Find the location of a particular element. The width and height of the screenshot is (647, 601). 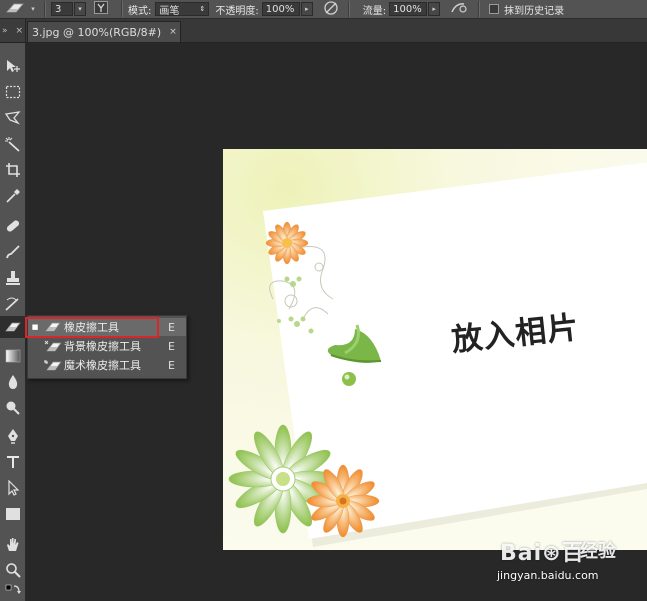

flow-field: 100% is located at coordinates (408, 9).